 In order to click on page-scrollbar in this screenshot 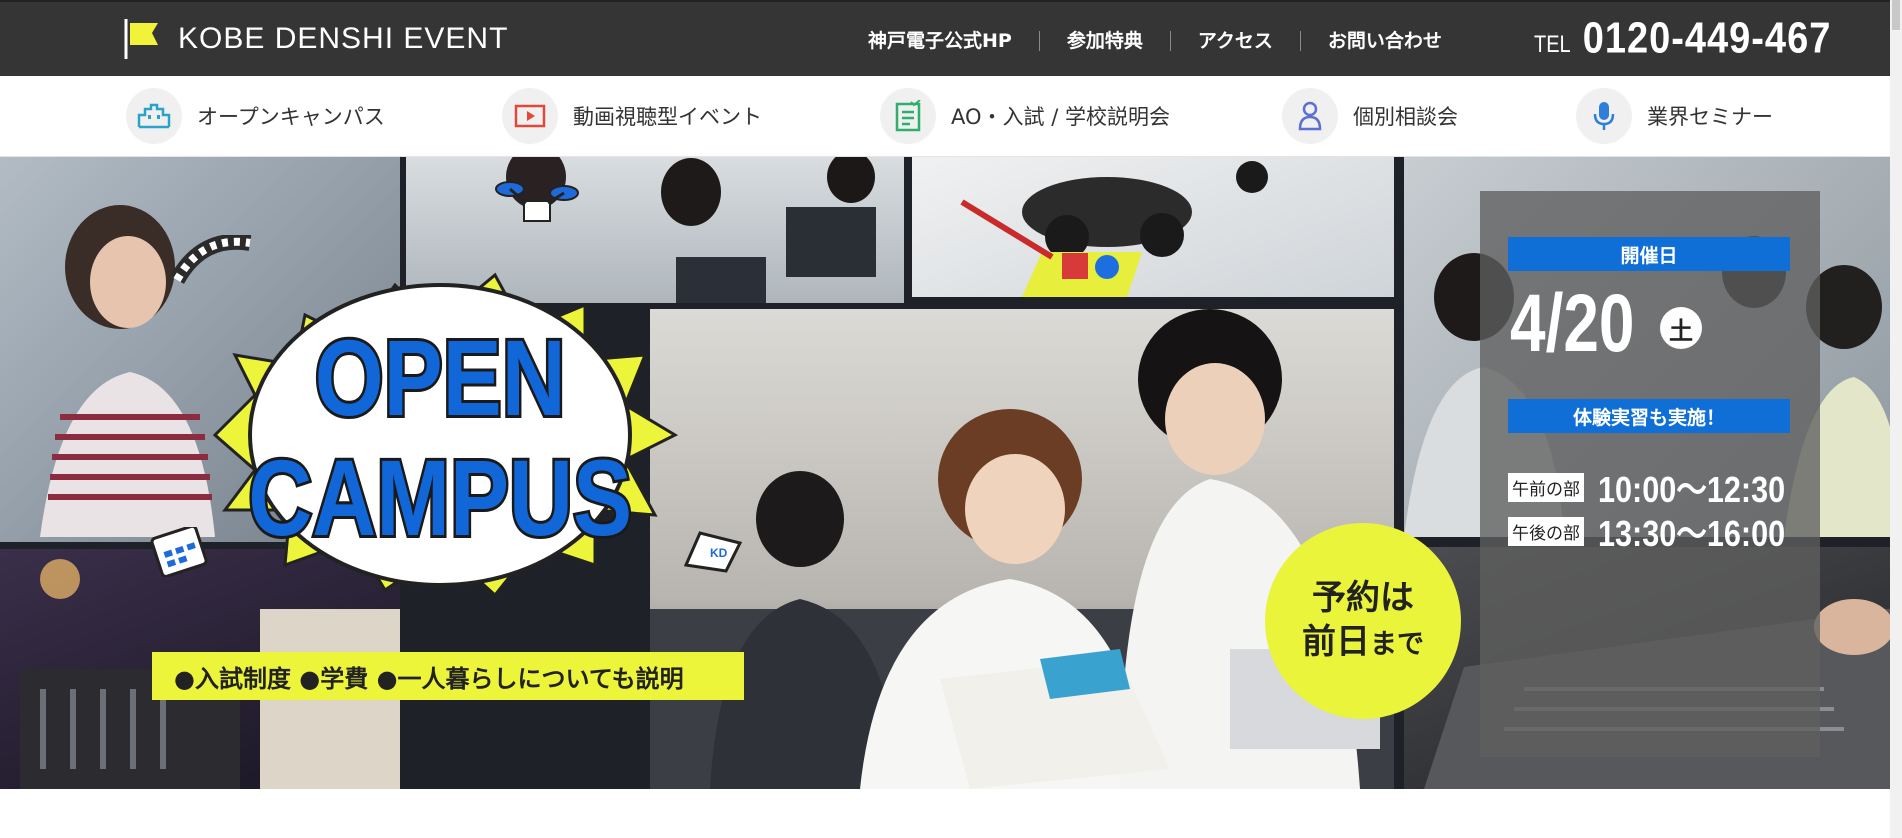, I will do `click(1896, 419)`.